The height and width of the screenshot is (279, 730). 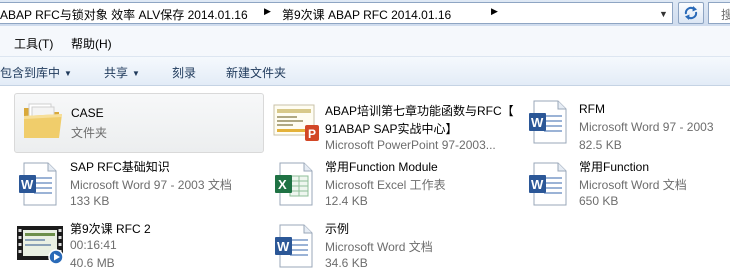 What do you see at coordinates (296, 122) in the screenshot?
I see `powerpoint-icon: P` at bounding box center [296, 122].